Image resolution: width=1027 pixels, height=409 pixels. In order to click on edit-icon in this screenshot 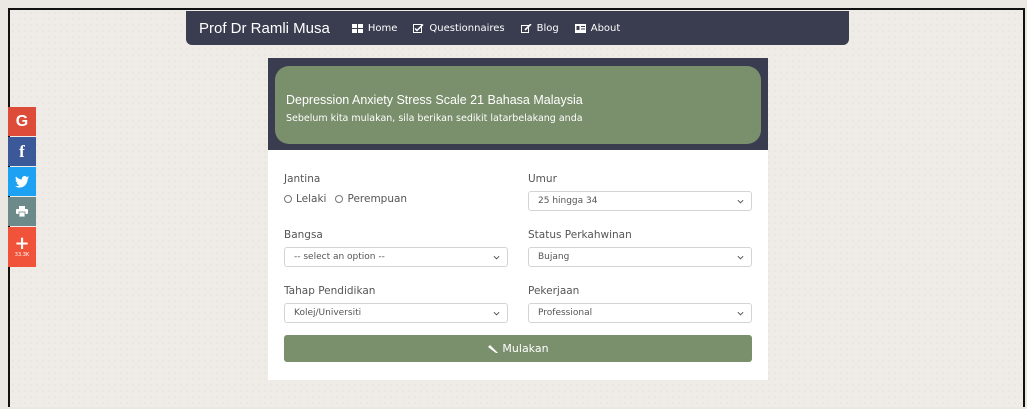, I will do `click(526, 28)`.